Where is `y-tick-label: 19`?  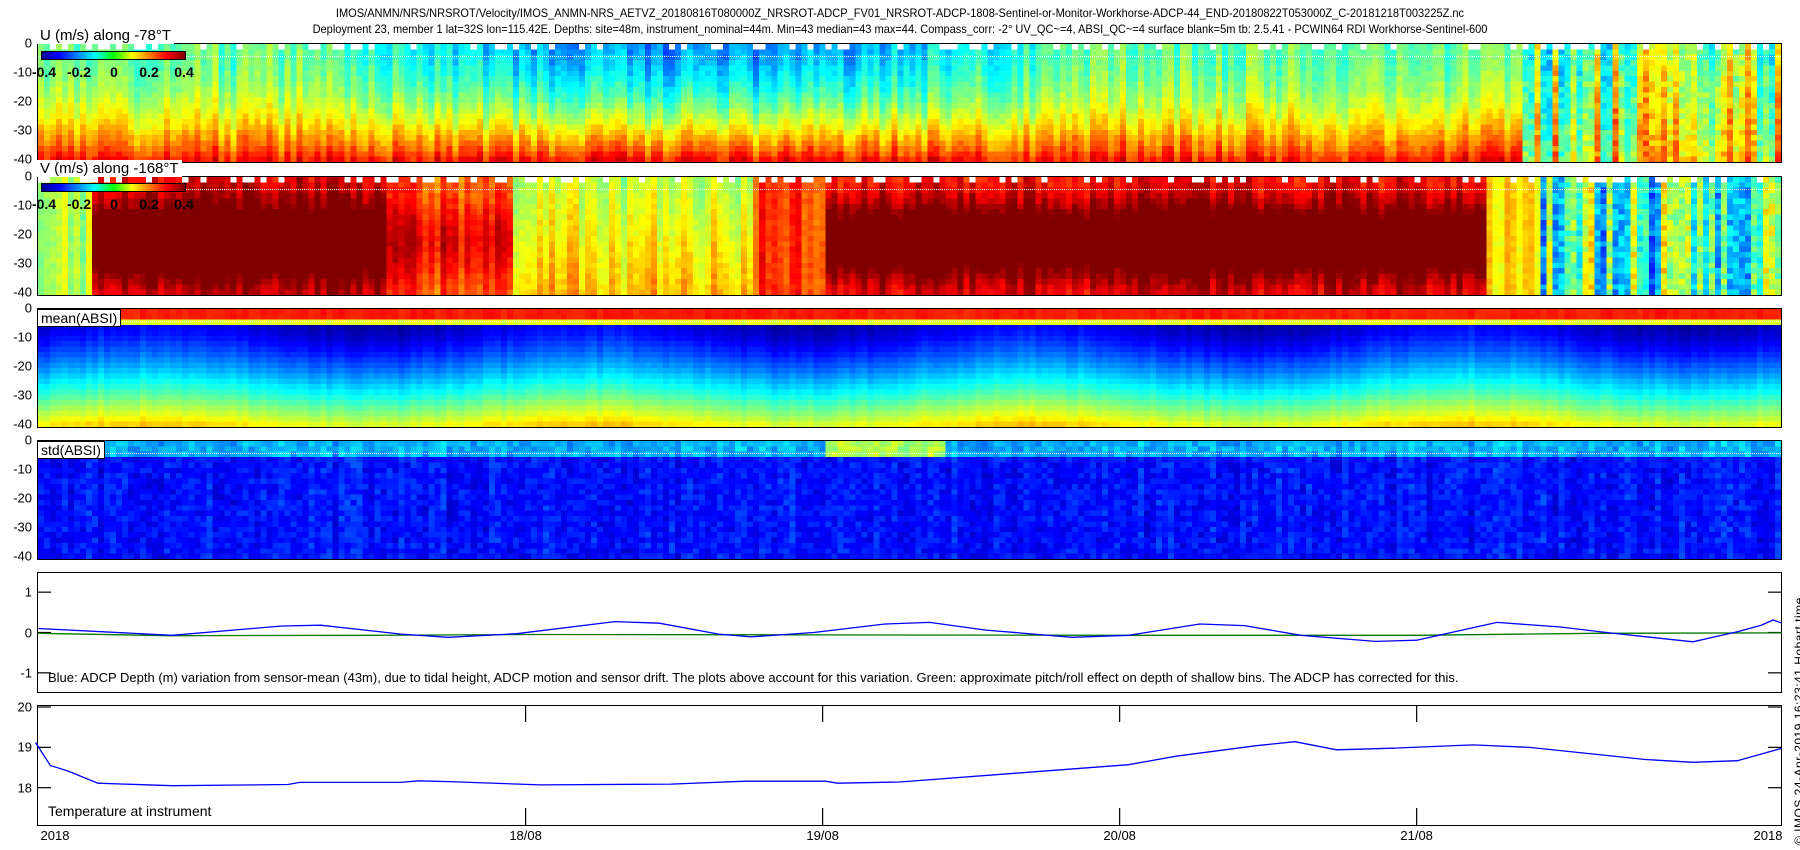
y-tick-label: 19 is located at coordinates (24, 747).